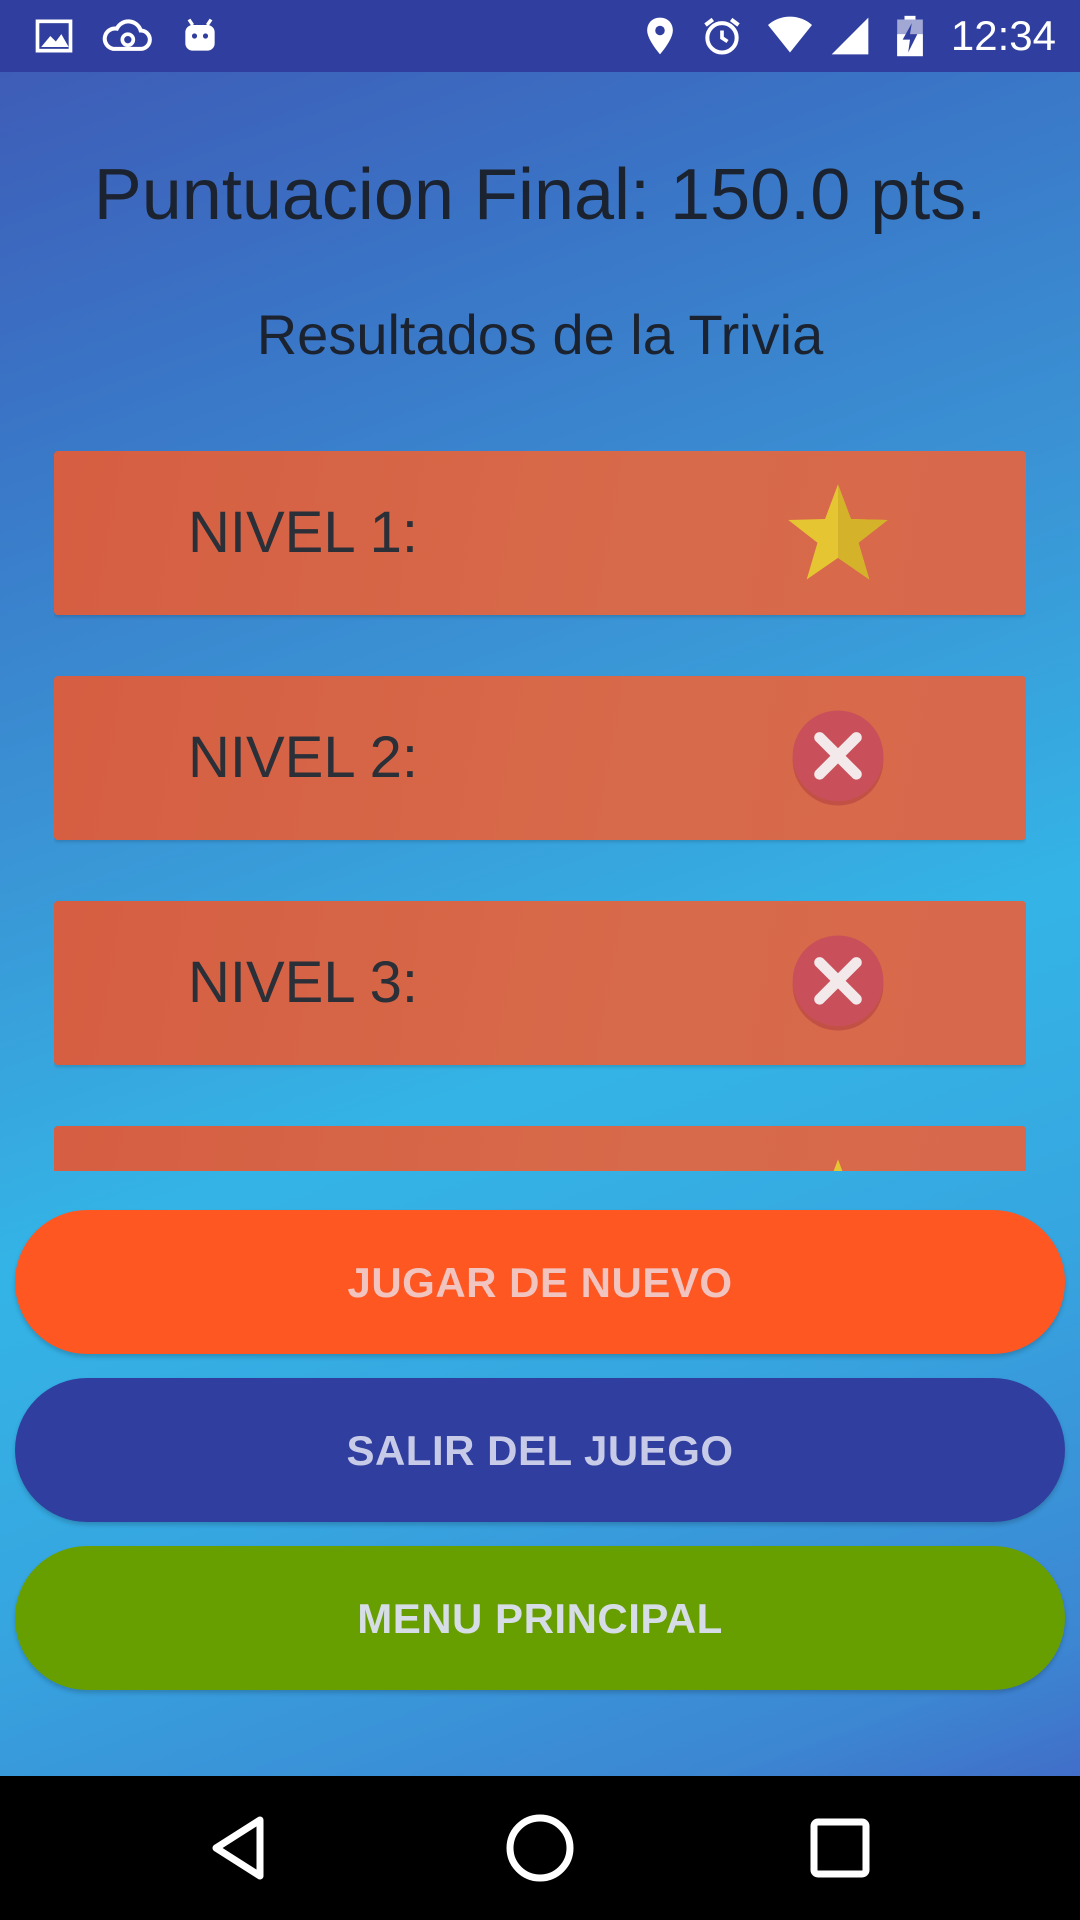  I want to click on level-row: NIVEL 3:, so click(540, 983).